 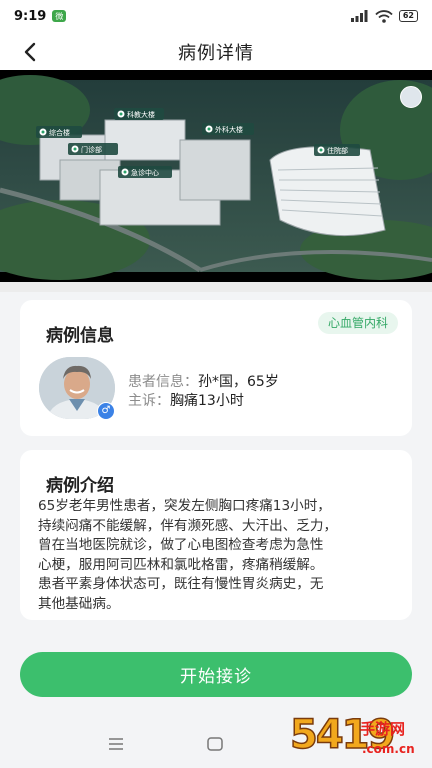 What do you see at coordinates (357, 323) in the screenshot?
I see `department-badge: 心血管内科` at bounding box center [357, 323].